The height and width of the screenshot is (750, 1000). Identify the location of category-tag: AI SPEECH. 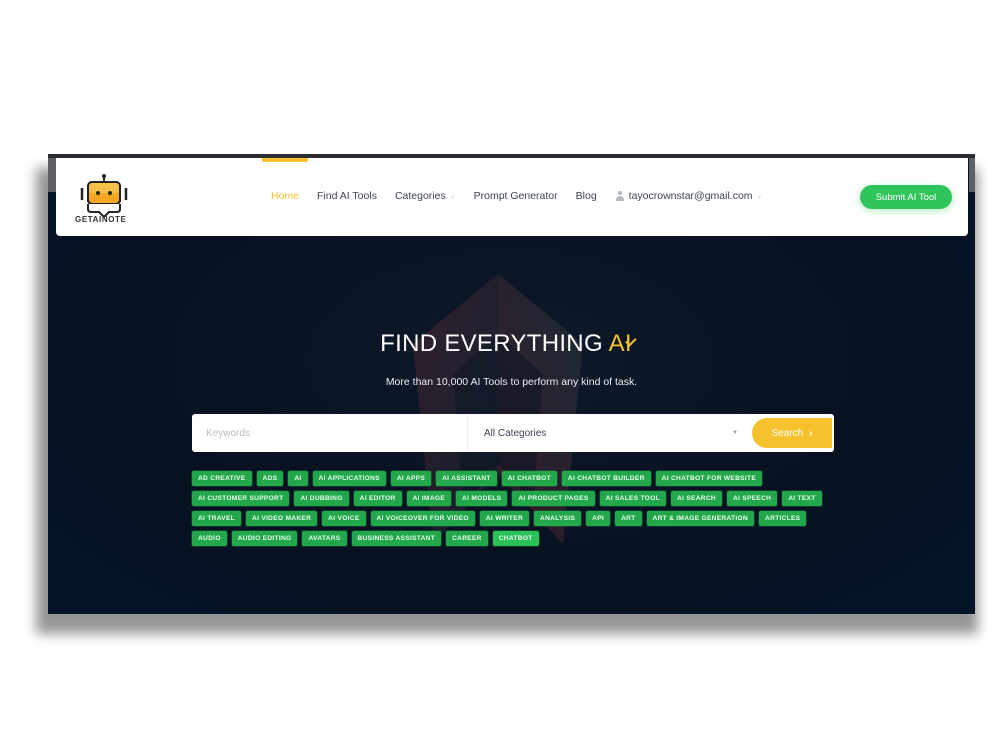
(752, 498).